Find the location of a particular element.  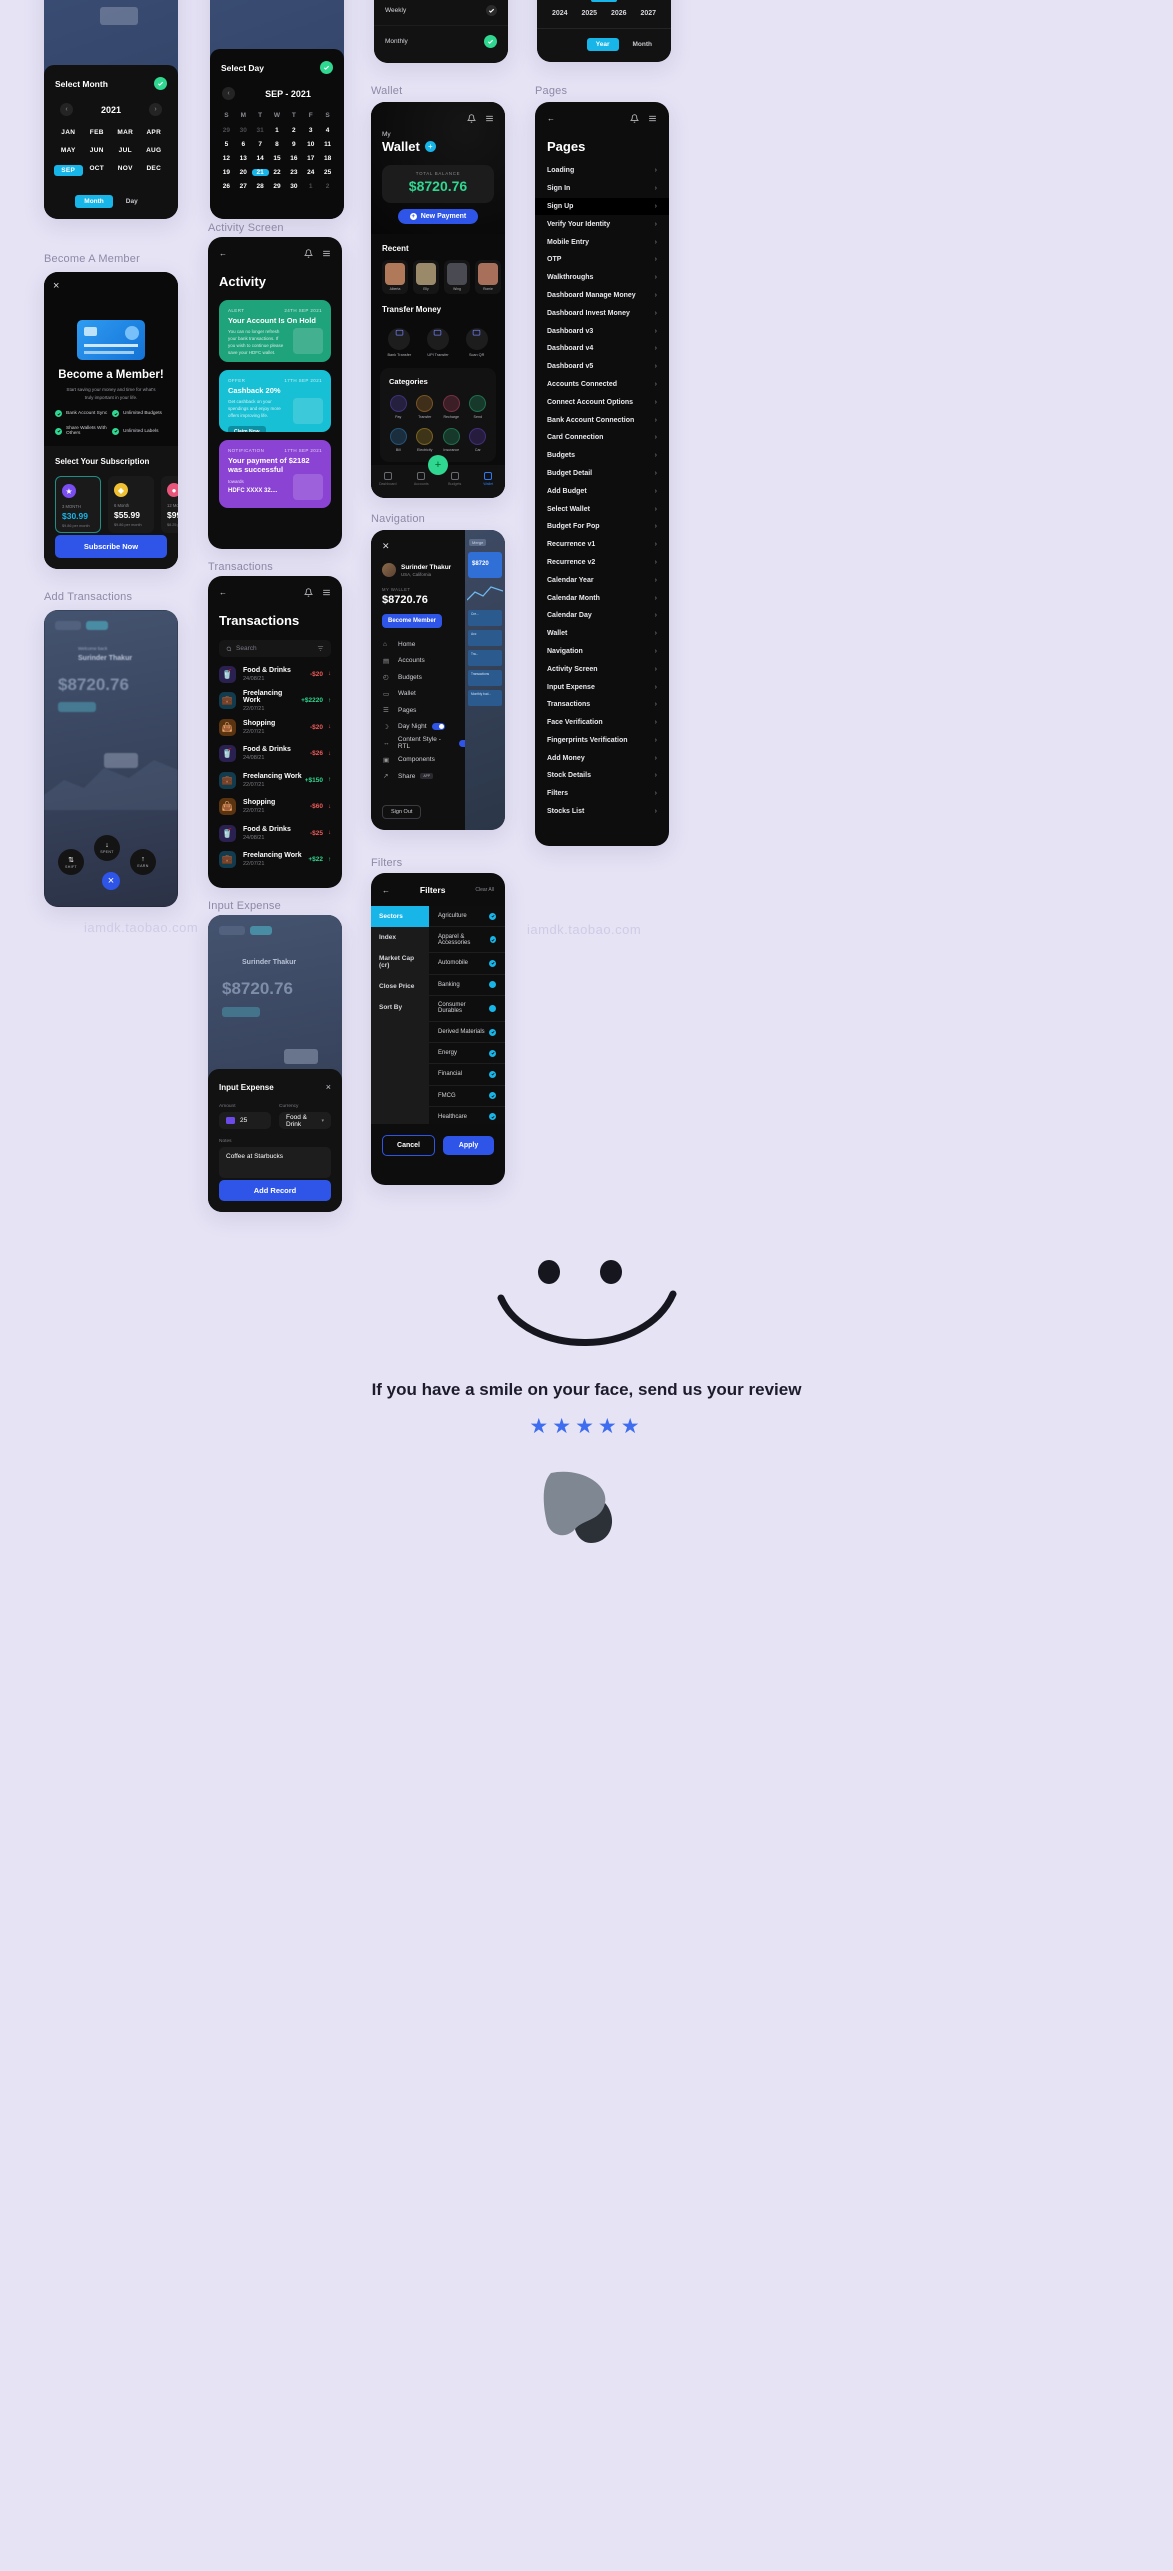

page-item-budgets: Budgets › is located at coordinates (602, 456).